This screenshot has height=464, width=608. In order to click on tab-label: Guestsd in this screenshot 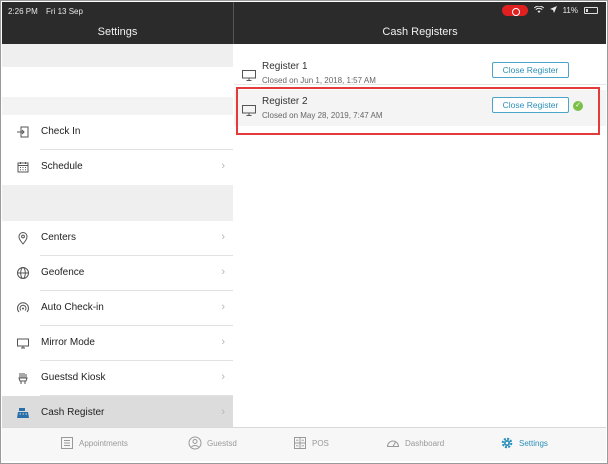, I will do `click(222, 443)`.